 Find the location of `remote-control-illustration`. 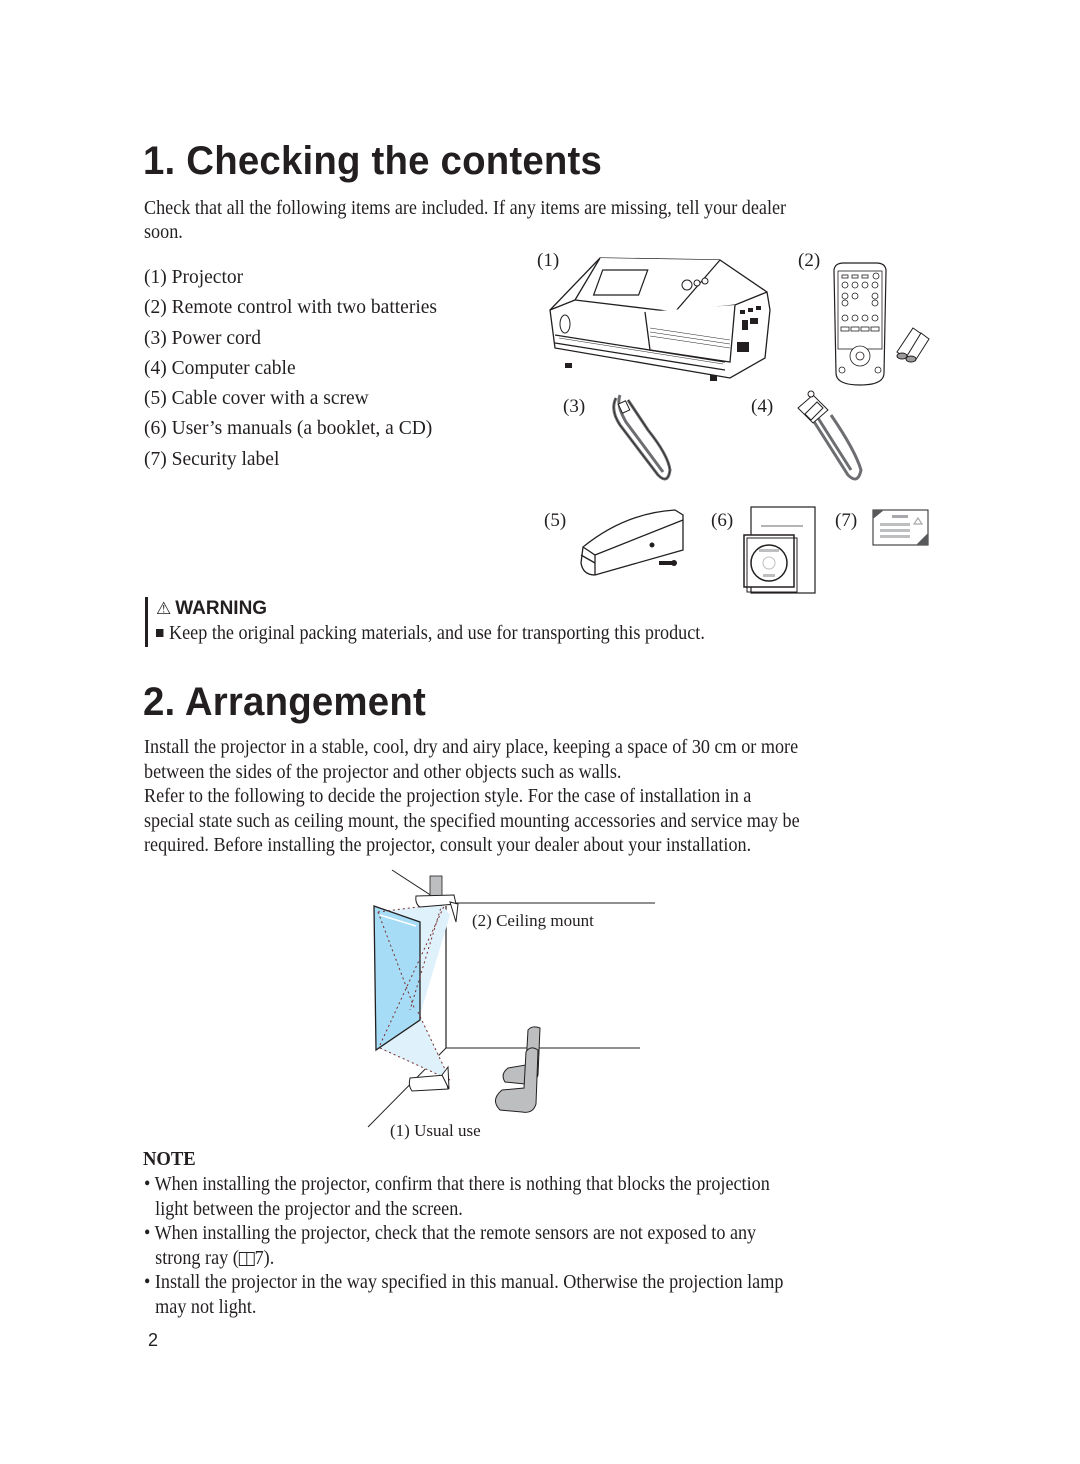

remote-control-illustration is located at coordinates (860, 324).